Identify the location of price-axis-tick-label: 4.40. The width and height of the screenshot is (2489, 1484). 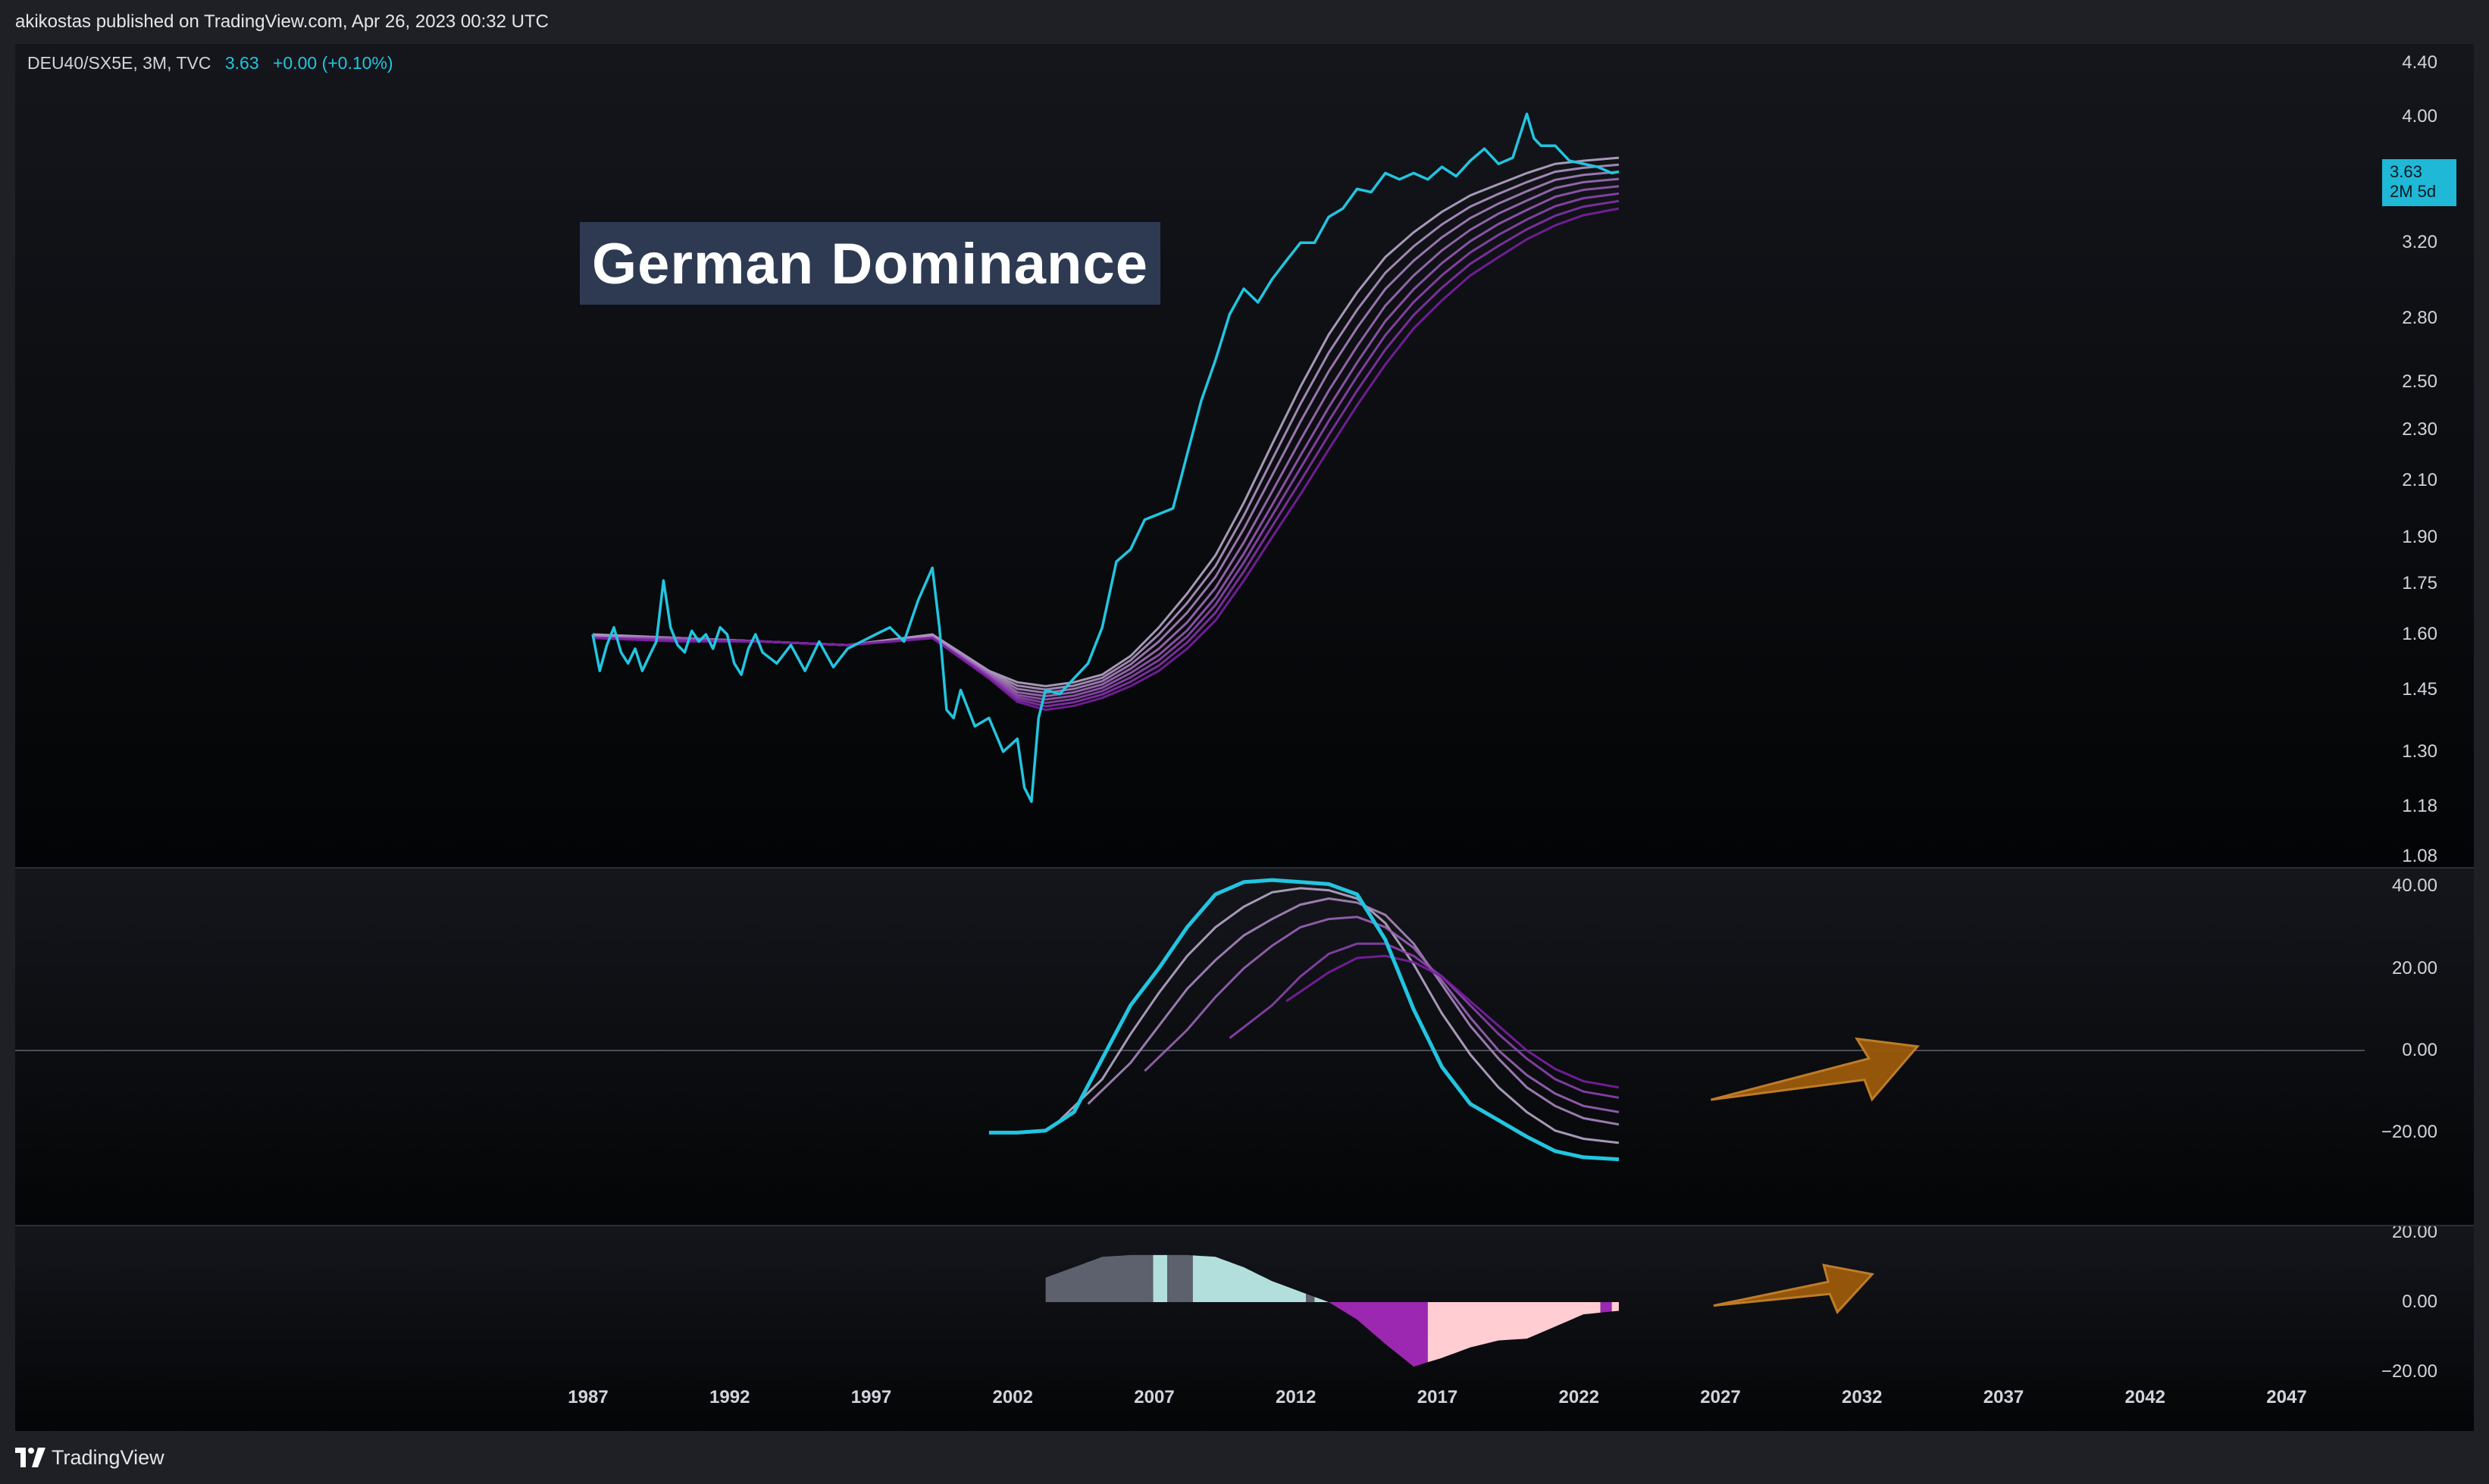
(2419, 62).